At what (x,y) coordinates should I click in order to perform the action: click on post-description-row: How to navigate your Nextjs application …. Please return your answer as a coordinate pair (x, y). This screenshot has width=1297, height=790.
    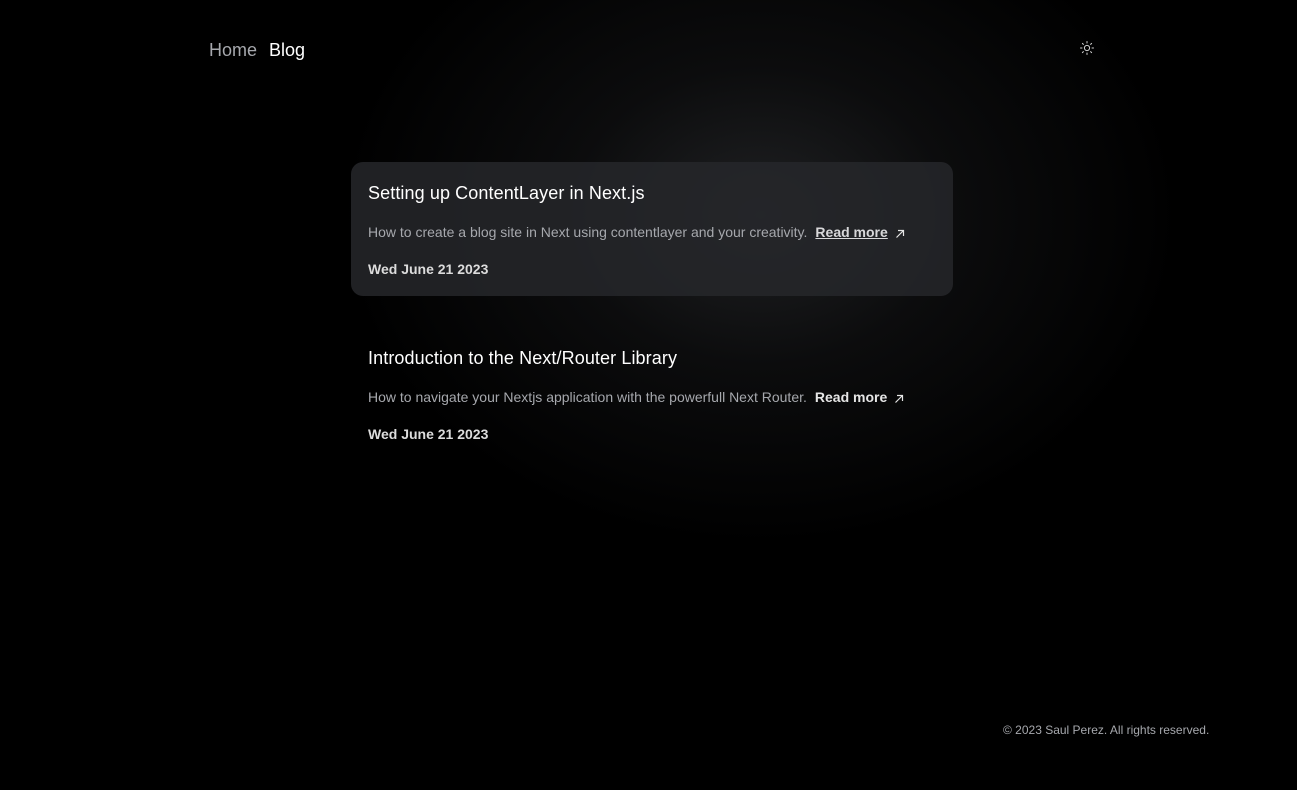
    Looking at the image, I should click on (652, 397).